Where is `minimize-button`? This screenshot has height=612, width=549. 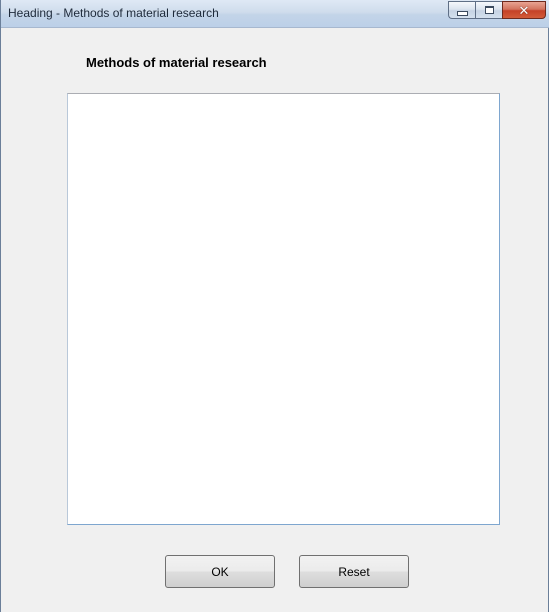 minimize-button is located at coordinates (461, 10).